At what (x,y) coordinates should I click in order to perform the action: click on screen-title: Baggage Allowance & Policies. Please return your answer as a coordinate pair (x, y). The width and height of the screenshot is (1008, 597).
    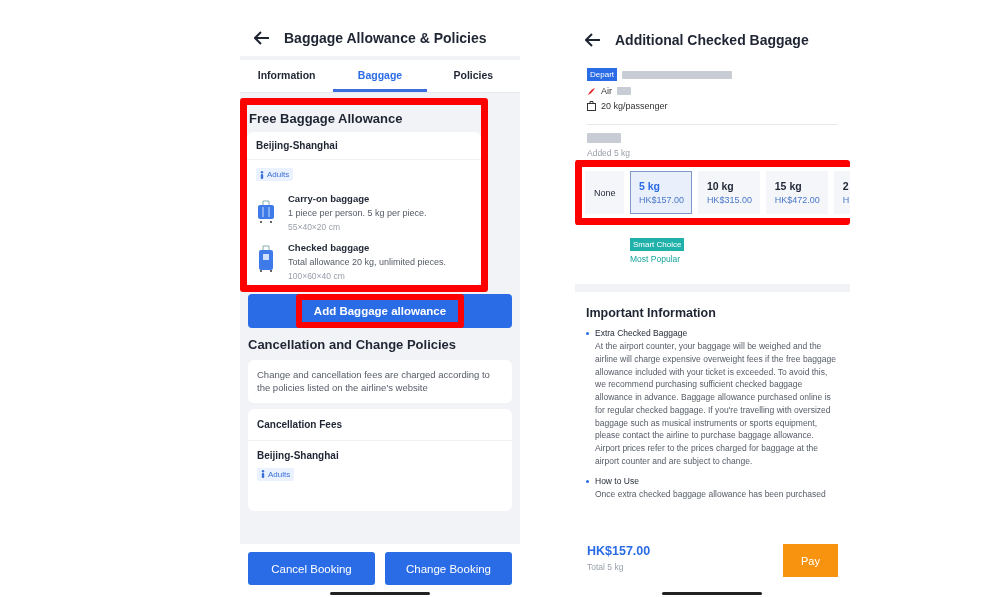
    Looking at the image, I should click on (385, 38).